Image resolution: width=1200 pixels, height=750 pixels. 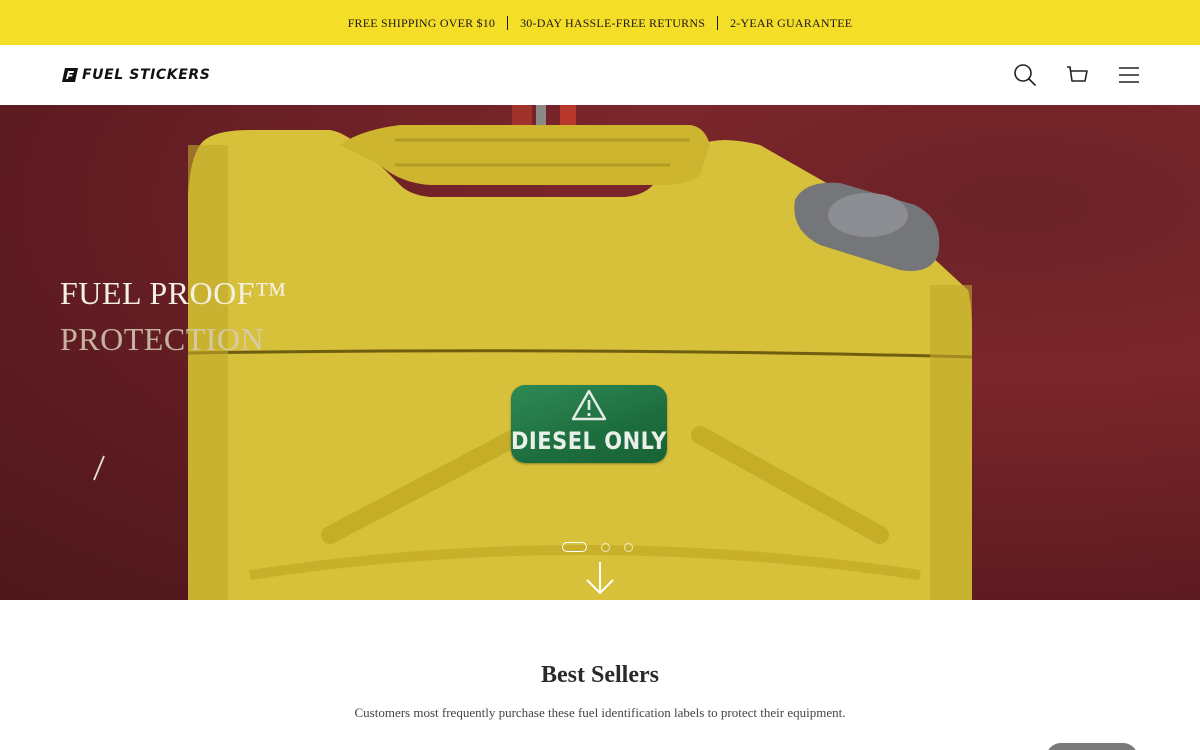 What do you see at coordinates (791, 22) in the screenshot?
I see `announcement-guarantee: 2-YEAR GUARANTEE` at bounding box center [791, 22].